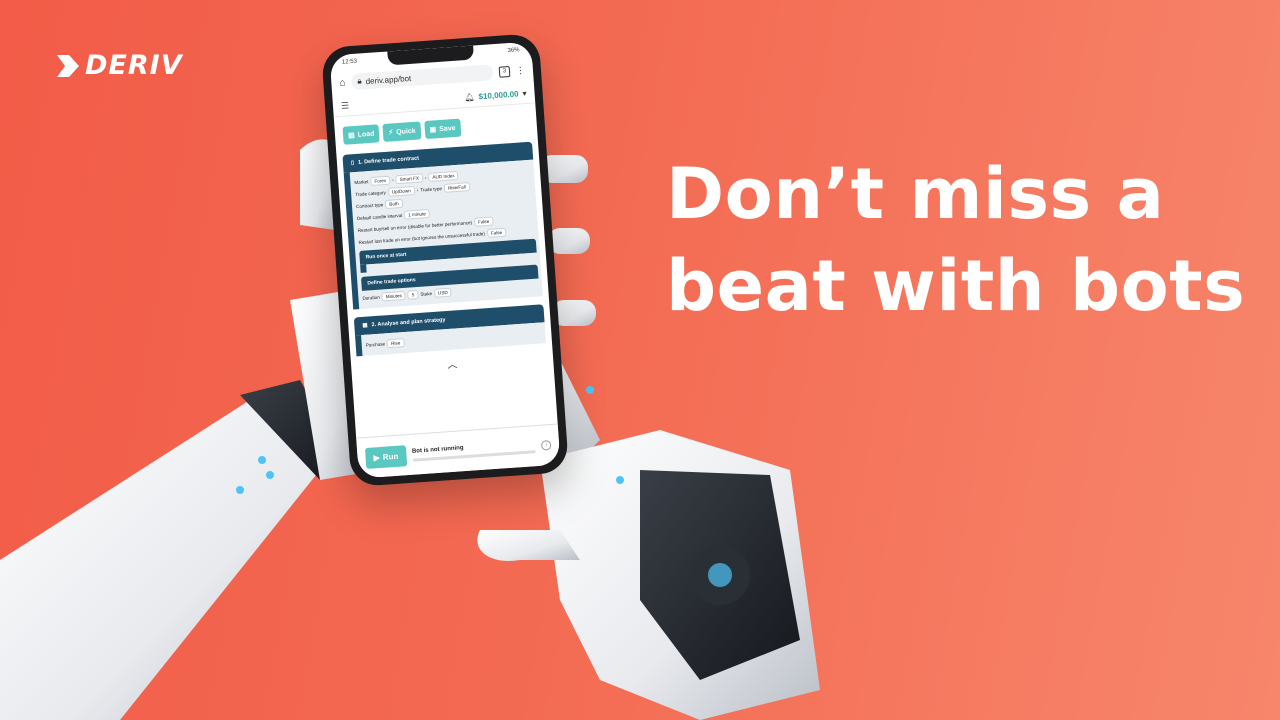  Describe the element at coordinates (134, 65) in the screenshot. I see `brand-name: DERIV` at that location.